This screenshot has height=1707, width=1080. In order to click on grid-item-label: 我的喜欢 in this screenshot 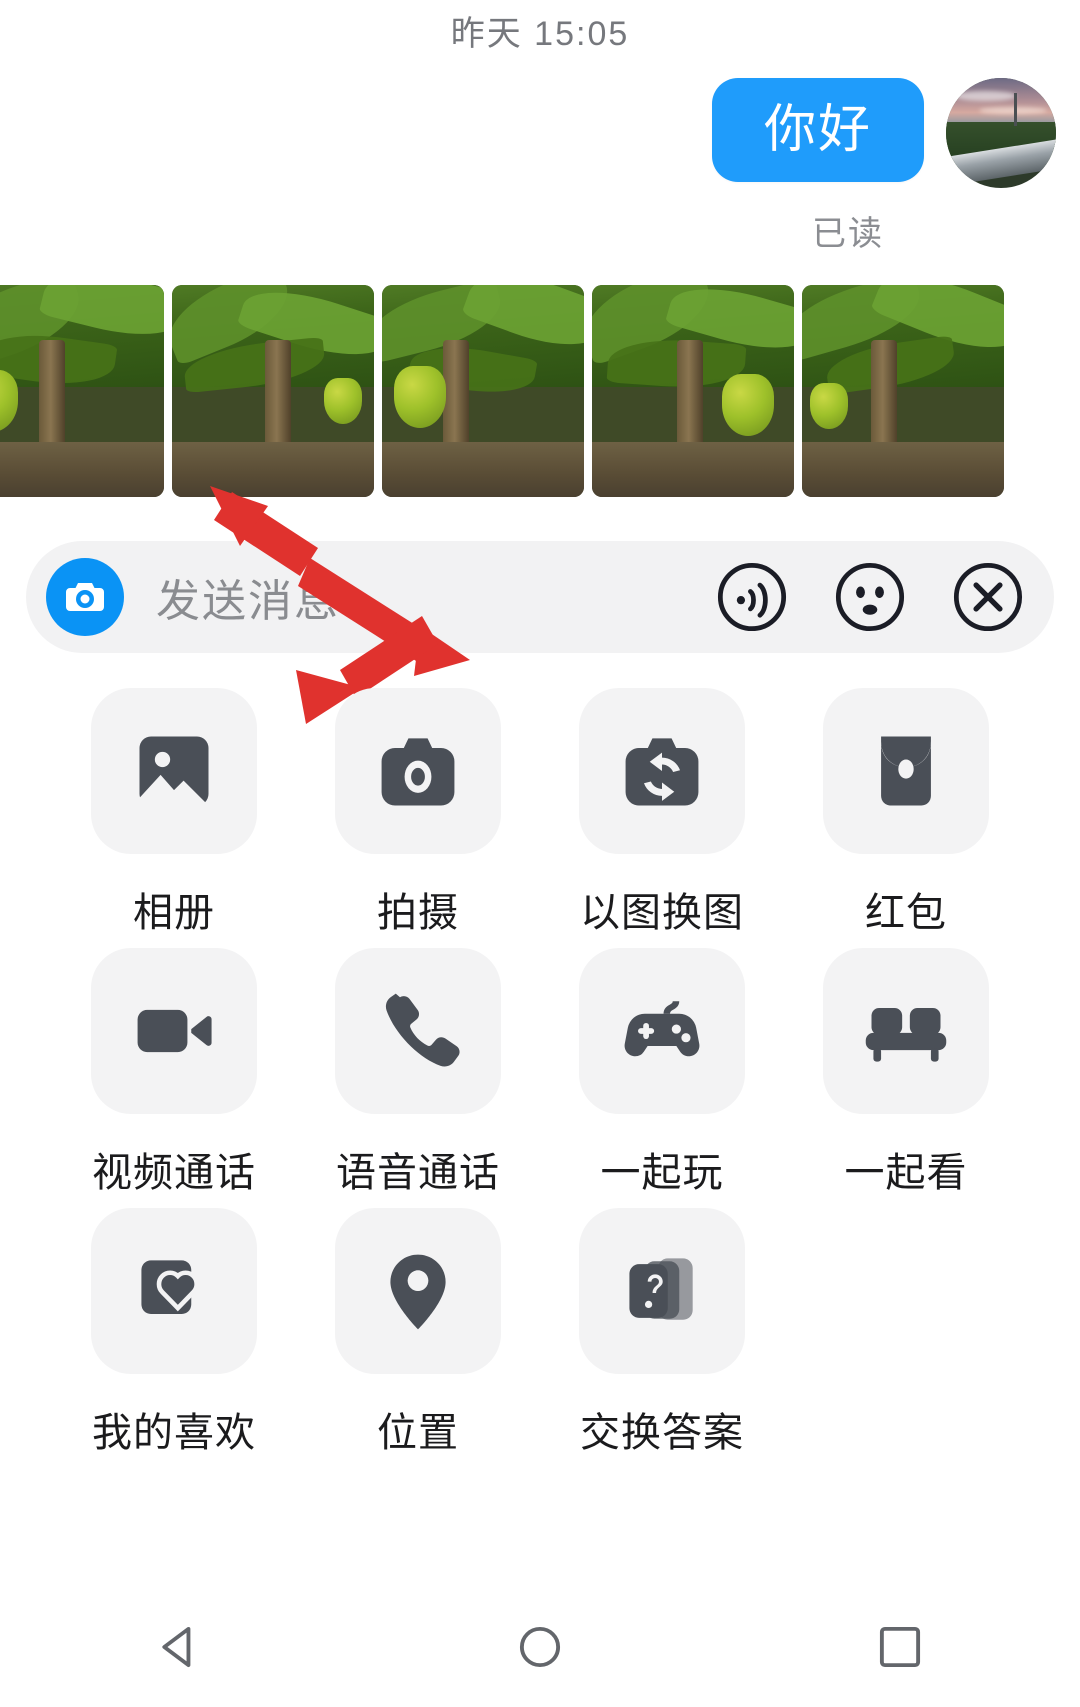, I will do `click(174, 1433)`.